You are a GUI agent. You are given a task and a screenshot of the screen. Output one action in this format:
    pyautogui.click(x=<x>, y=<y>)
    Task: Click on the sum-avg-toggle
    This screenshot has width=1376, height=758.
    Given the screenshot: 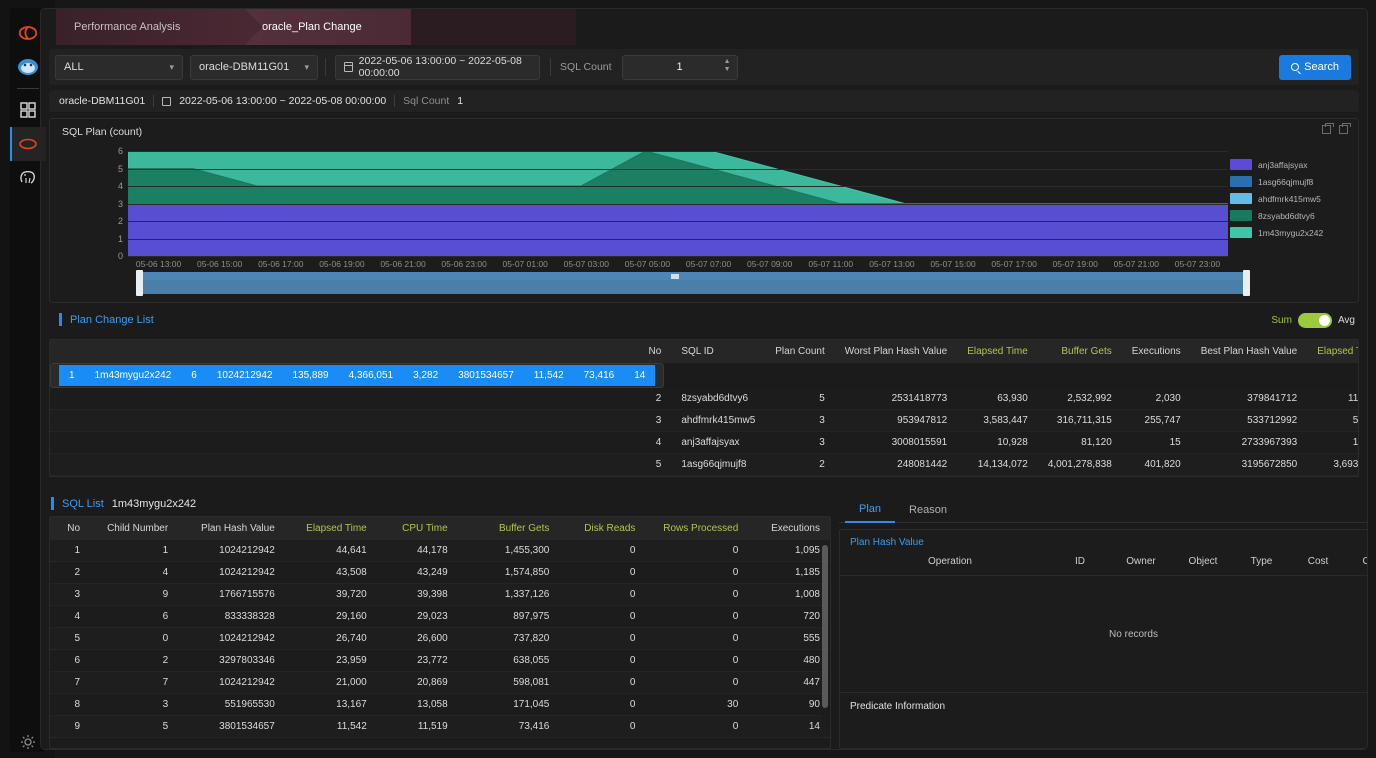 What is the action you would take?
    pyautogui.click(x=1314, y=320)
    